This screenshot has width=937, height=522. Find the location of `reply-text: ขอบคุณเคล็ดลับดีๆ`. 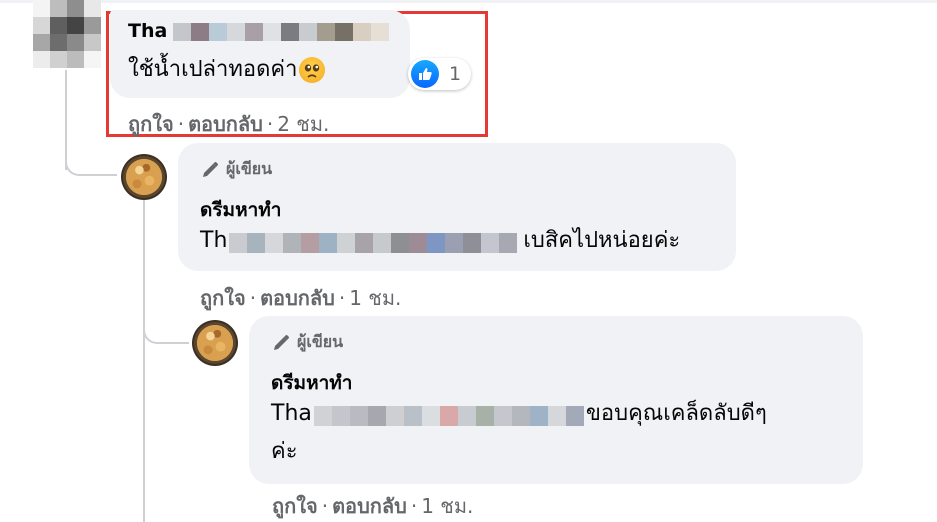

reply-text: ขอบคุณเคล็ดลับดีๆ is located at coordinates (676, 413).